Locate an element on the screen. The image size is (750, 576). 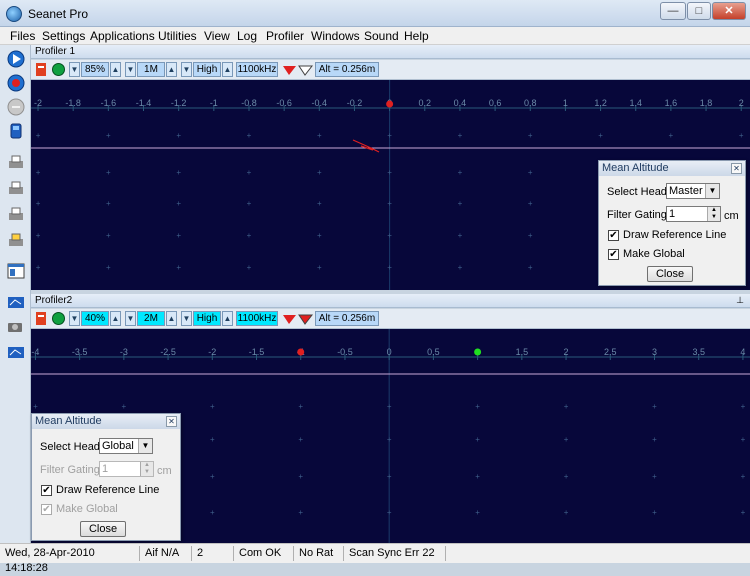
x-tick-label: -0.2 is located at coordinates (355, 103).